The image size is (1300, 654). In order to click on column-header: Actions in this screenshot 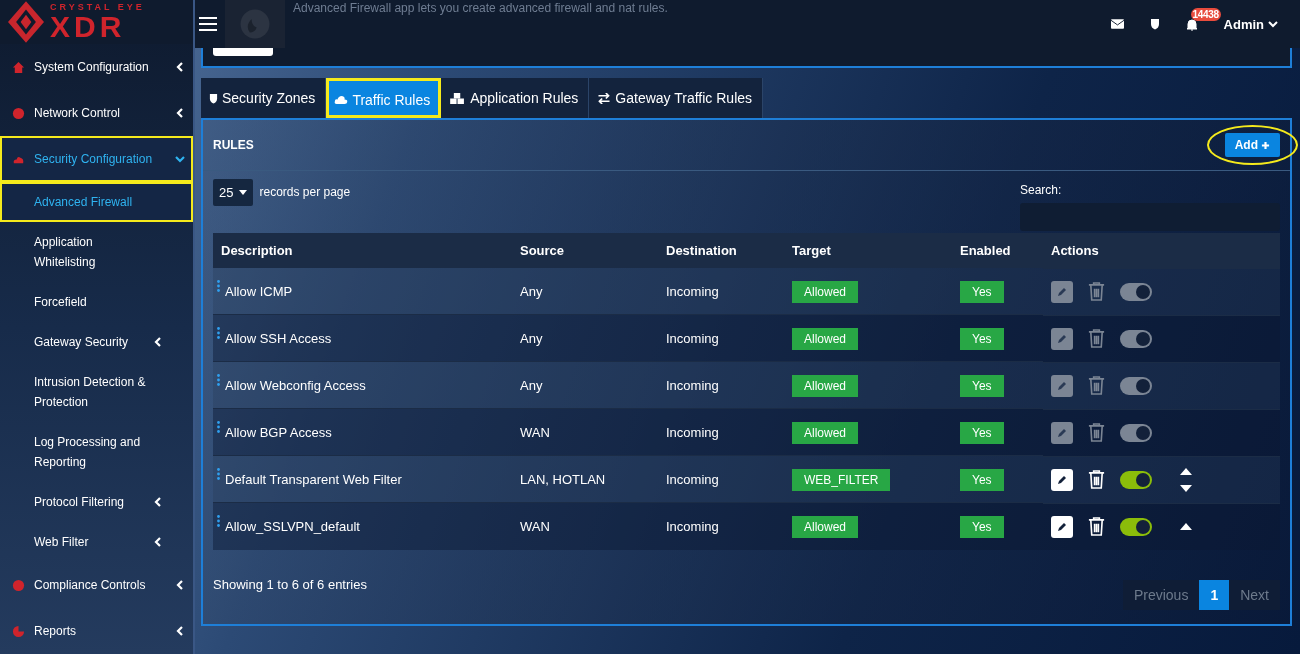, I will do `click(1161, 250)`.